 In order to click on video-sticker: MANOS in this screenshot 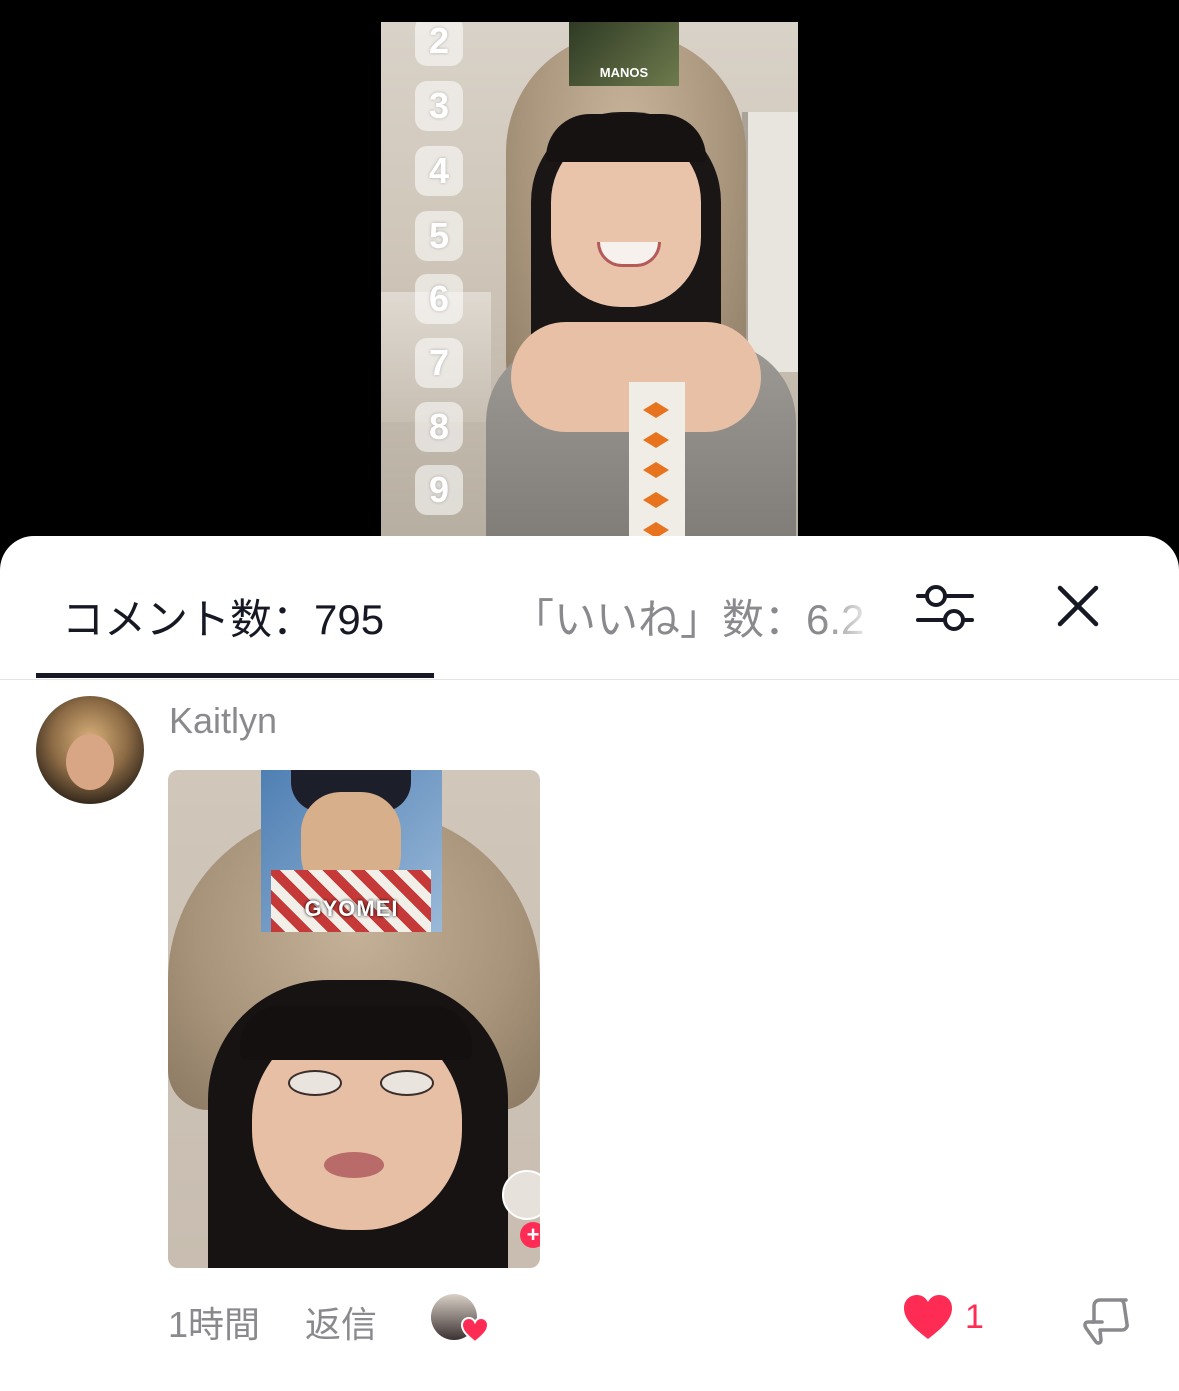, I will do `click(624, 54)`.